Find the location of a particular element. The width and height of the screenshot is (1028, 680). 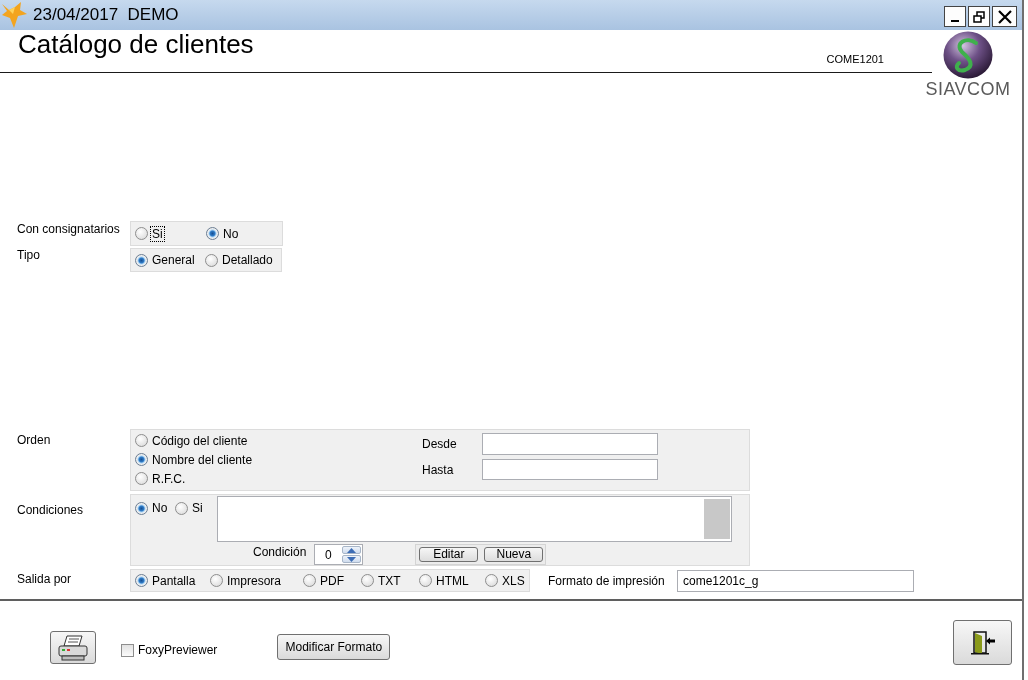

action-button: Editar is located at coordinates (449, 554).